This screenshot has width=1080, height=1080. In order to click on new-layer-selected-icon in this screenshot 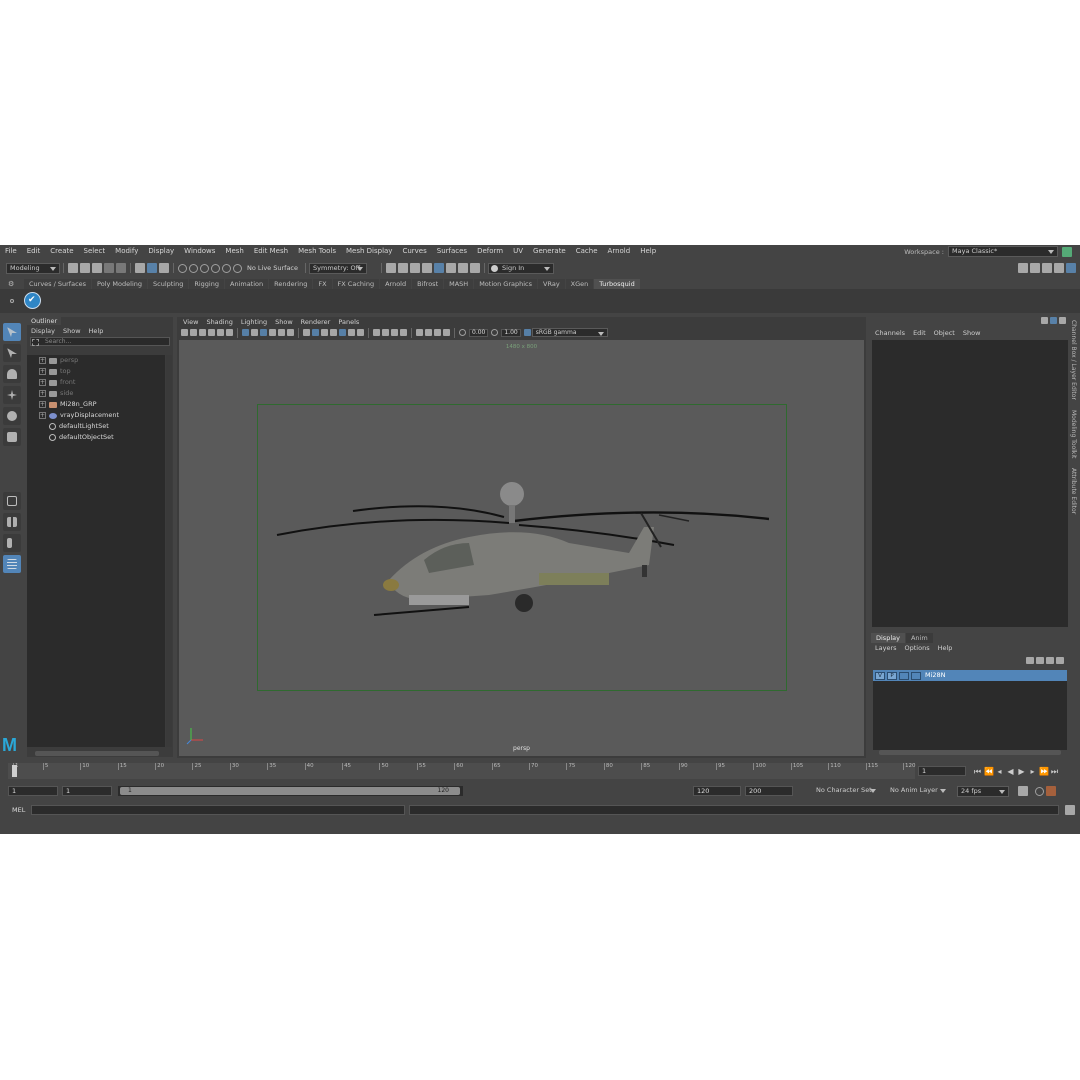, I will do `click(1060, 660)`.